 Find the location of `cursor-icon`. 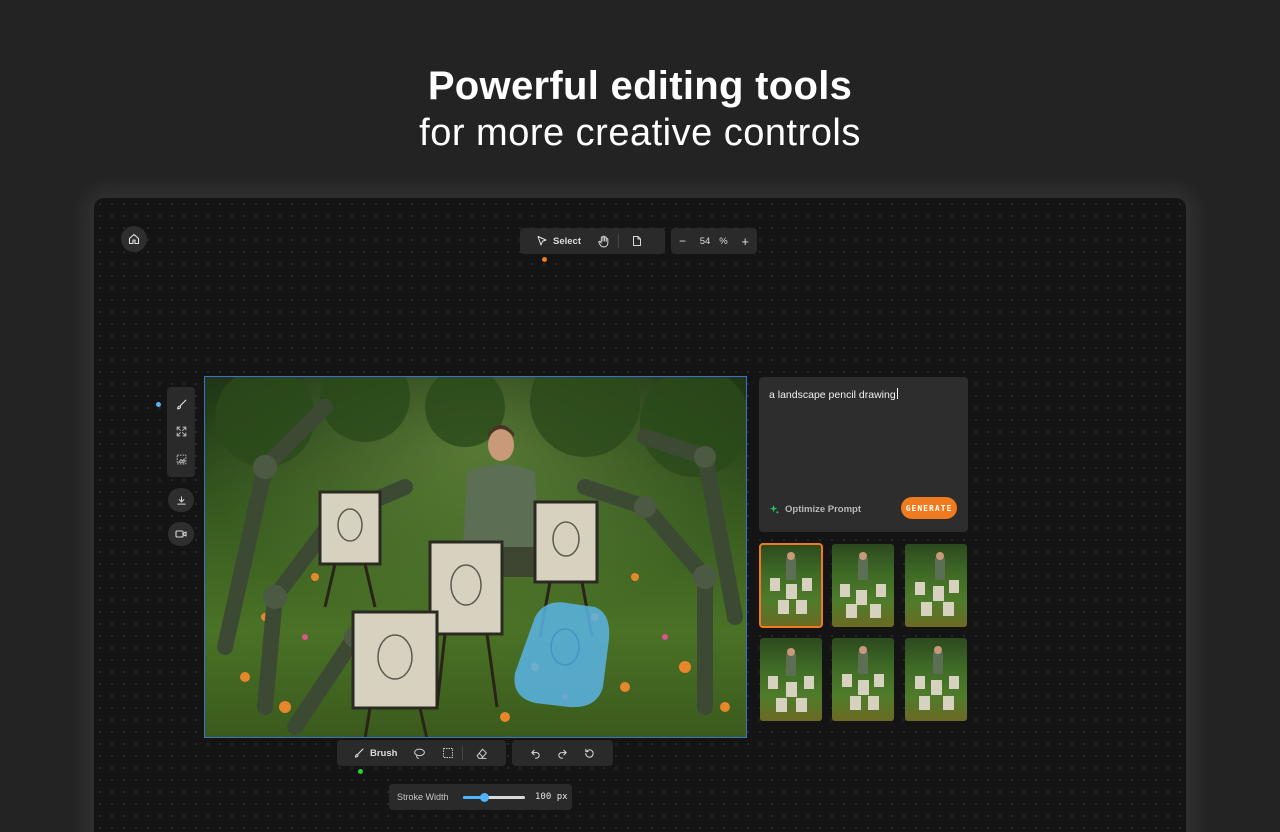

cursor-icon is located at coordinates (542, 241).